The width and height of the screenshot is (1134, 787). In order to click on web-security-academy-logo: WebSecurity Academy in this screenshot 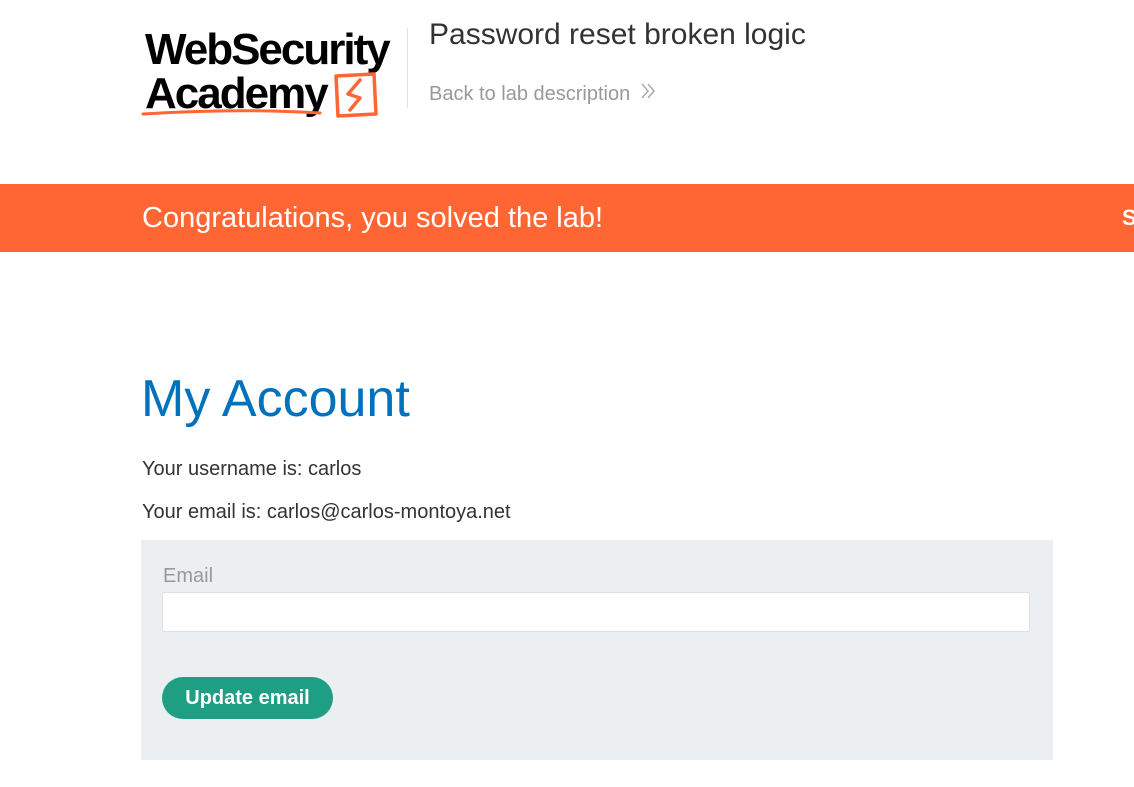, I will do `click(273, 72)`.